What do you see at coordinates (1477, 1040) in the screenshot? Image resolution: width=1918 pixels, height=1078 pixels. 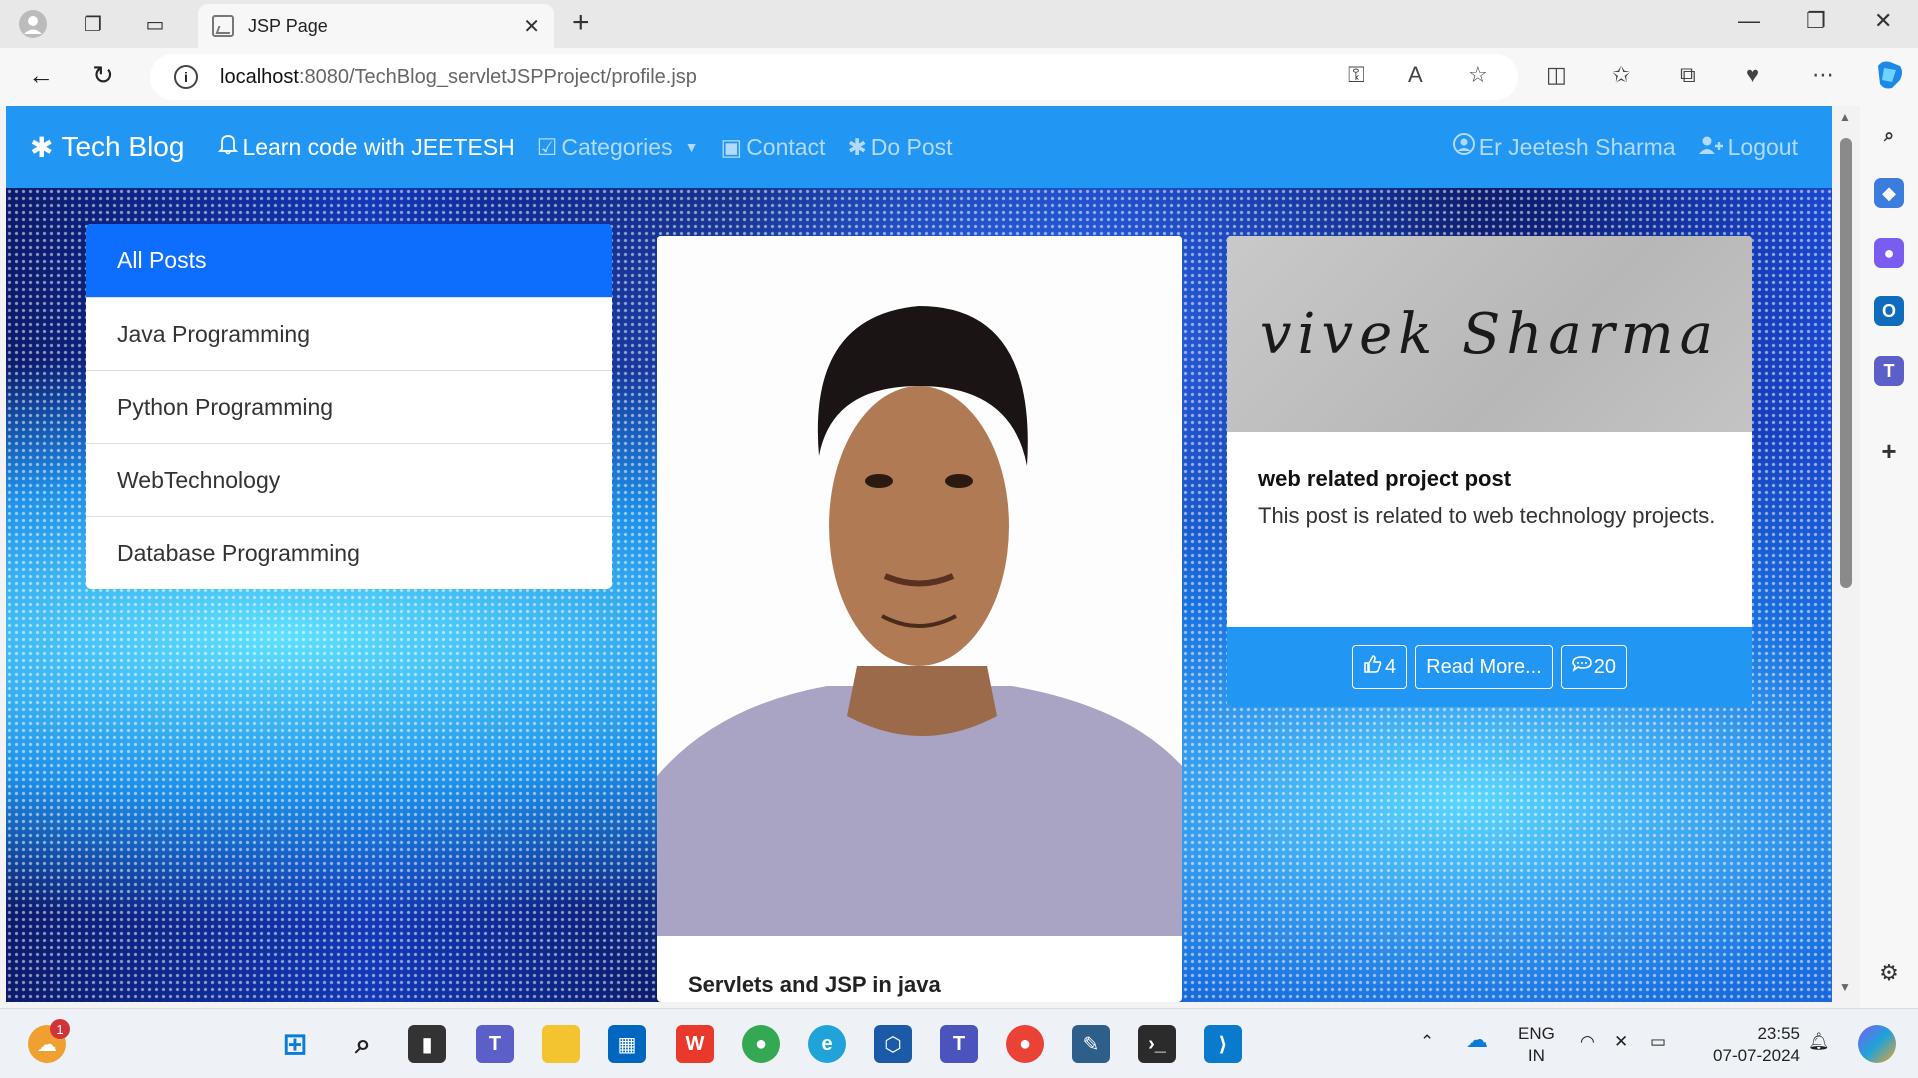 I see `onedrive-icon: ☁` at bounding box center [1477, 1040].